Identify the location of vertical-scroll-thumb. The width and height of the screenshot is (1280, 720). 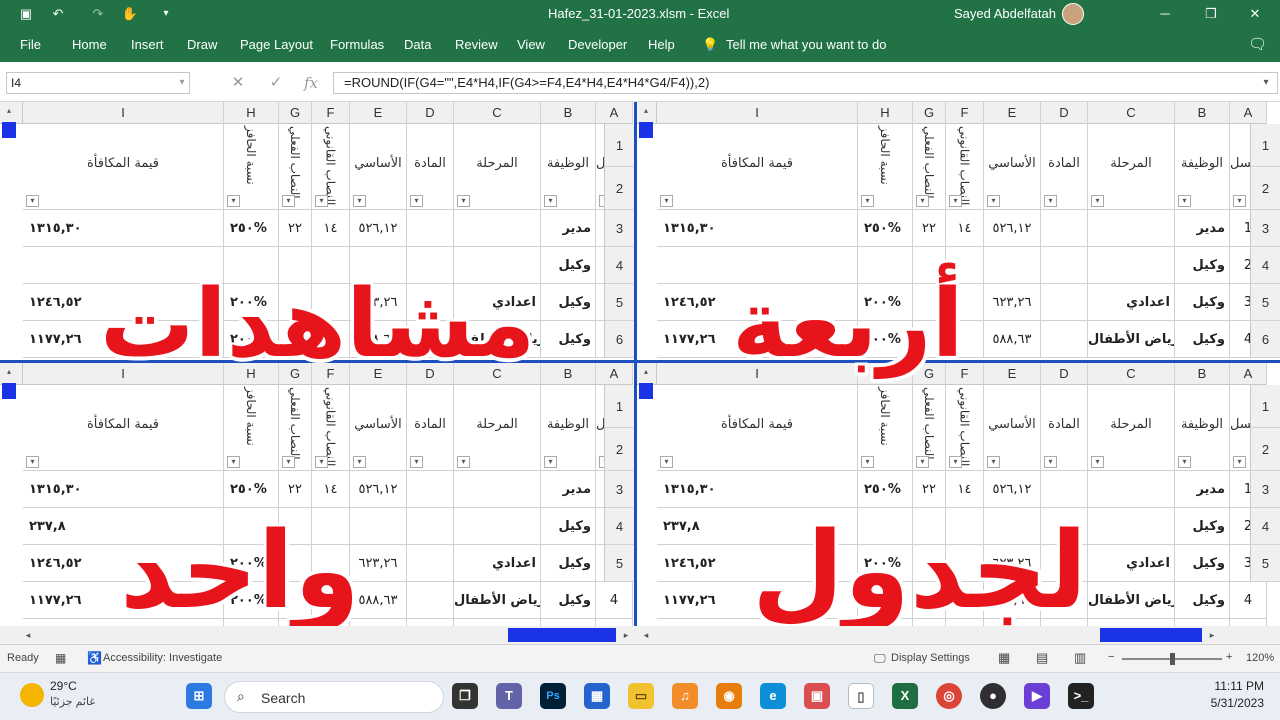
(646, 130).